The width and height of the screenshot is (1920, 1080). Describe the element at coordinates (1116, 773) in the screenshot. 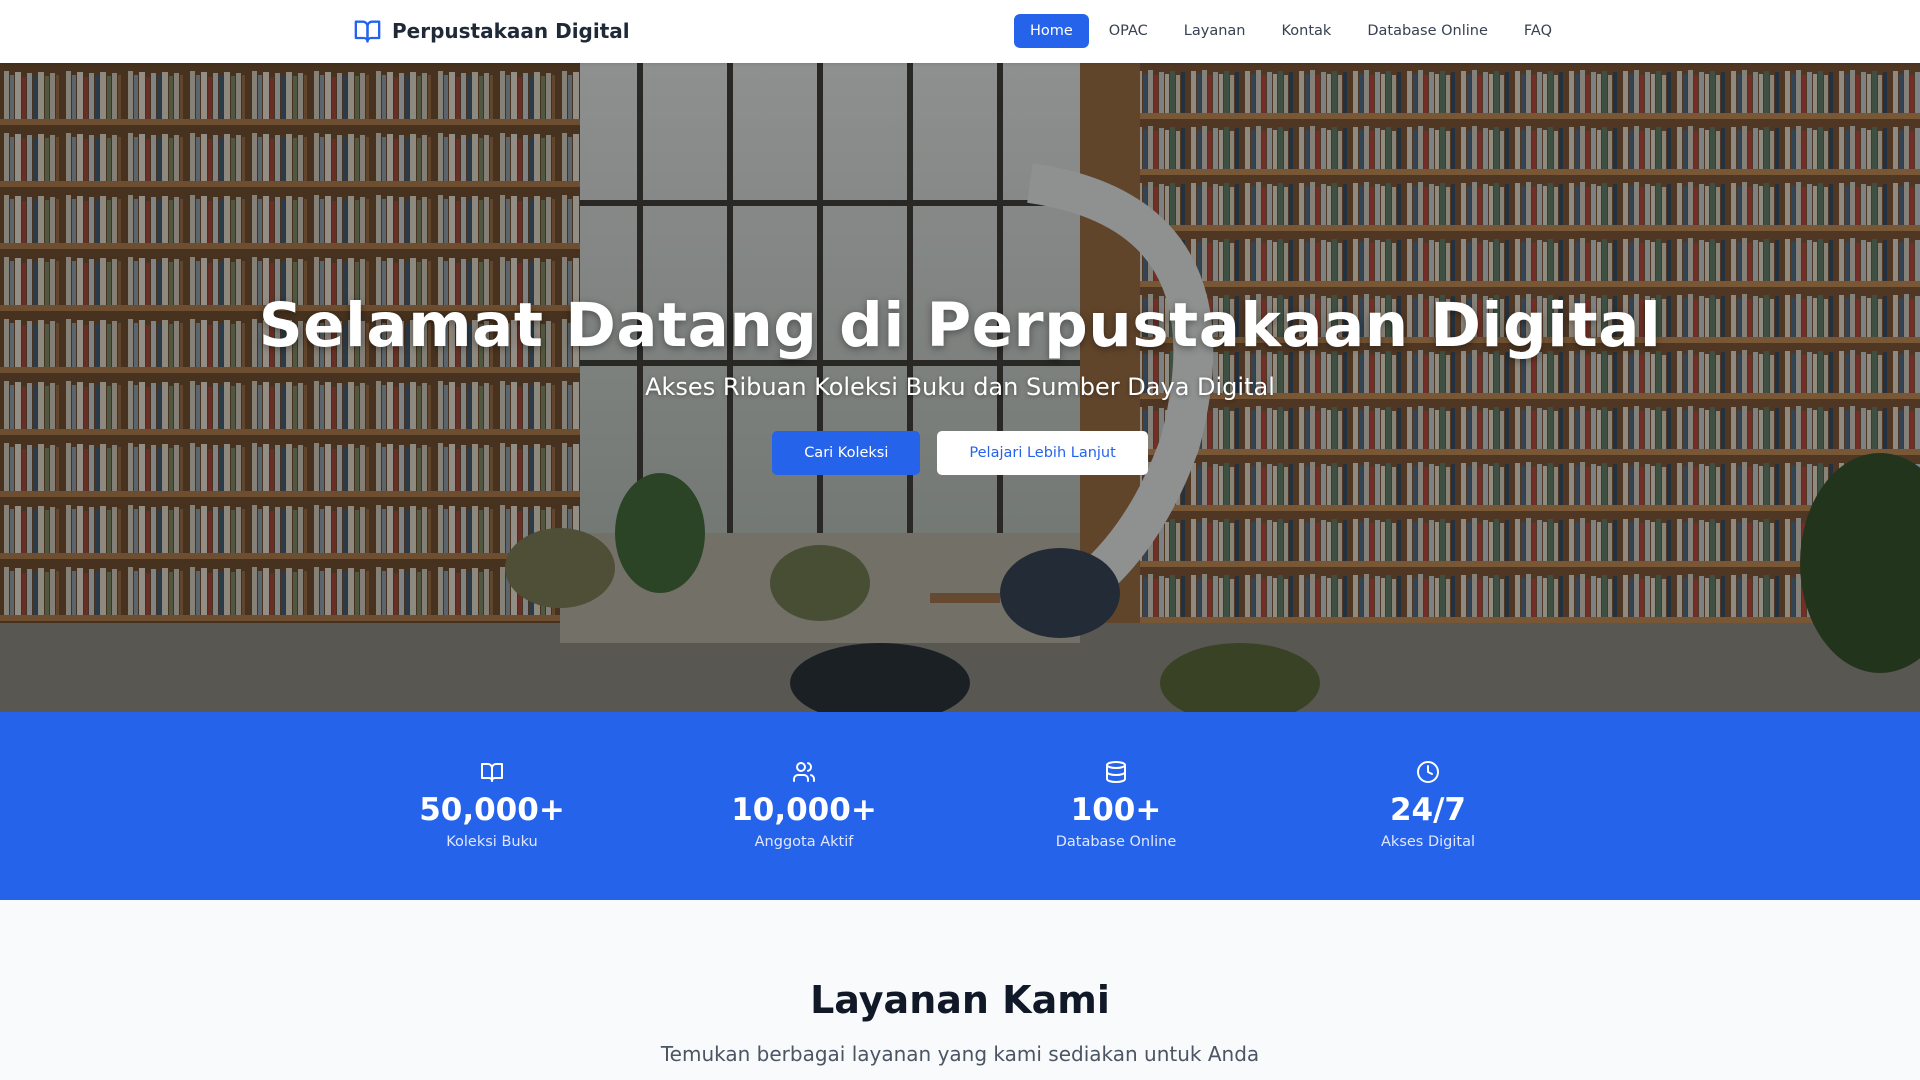

I see `database-icon` at that location.